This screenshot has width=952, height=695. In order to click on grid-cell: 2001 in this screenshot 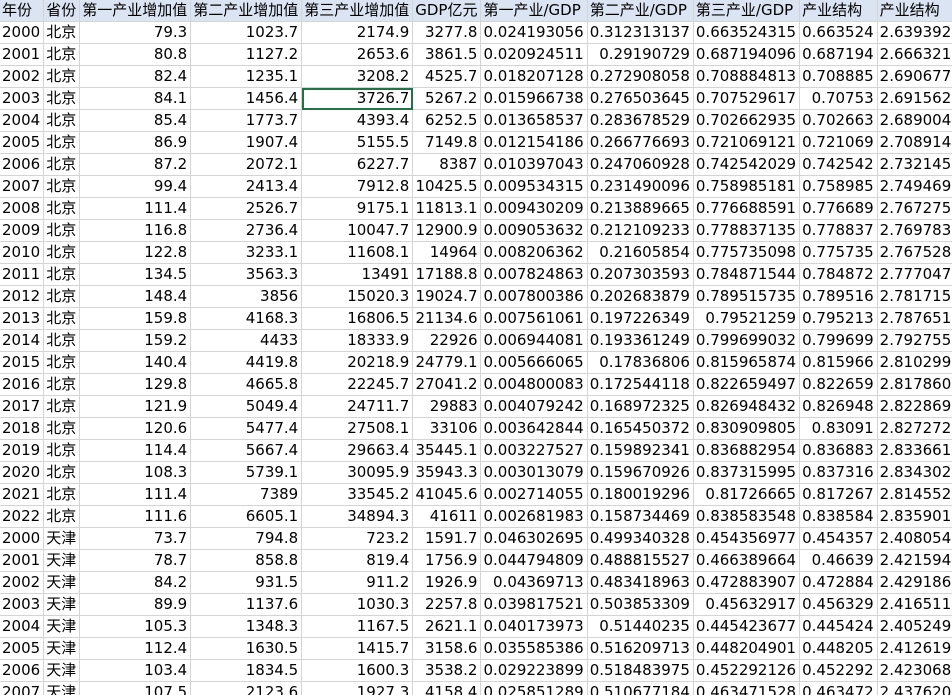, I will do `click(22, 560)`.